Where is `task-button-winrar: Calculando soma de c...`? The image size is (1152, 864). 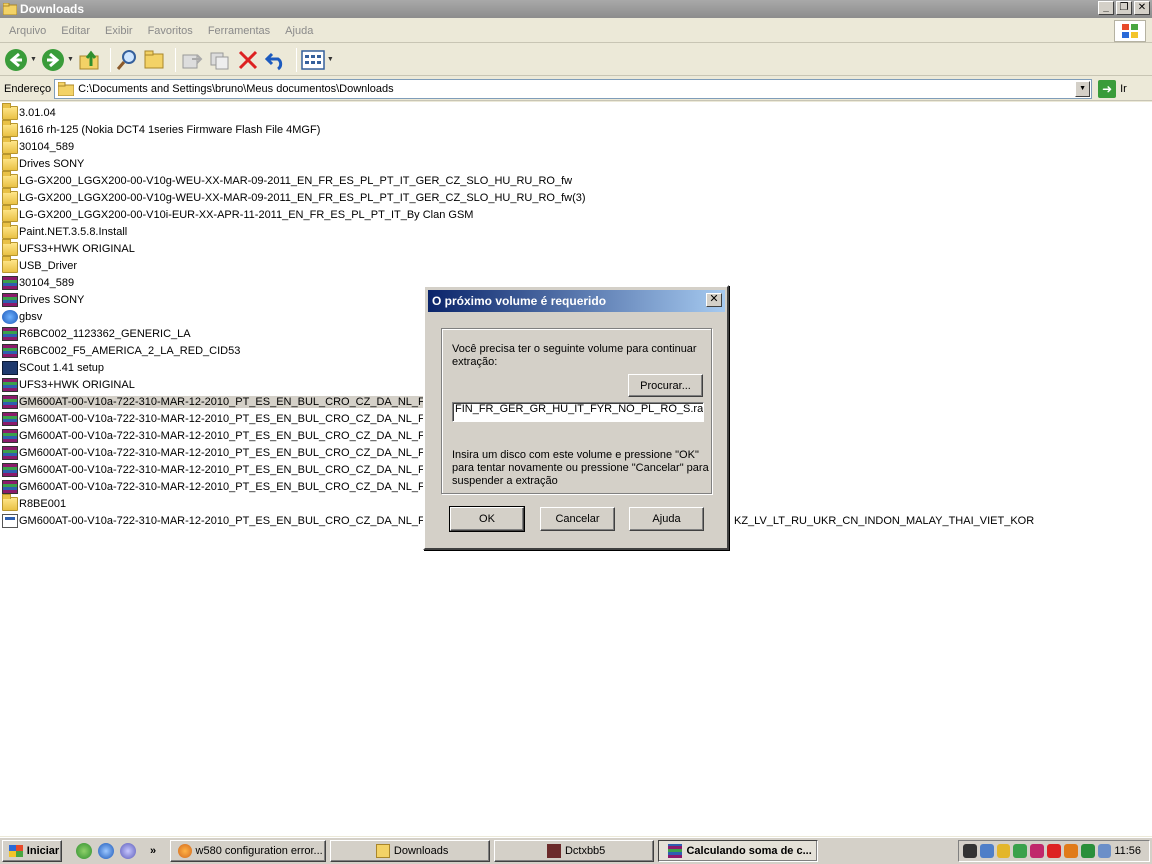
task-button-winrar: Calculando soma de c... is located at coordinates (738, 851).